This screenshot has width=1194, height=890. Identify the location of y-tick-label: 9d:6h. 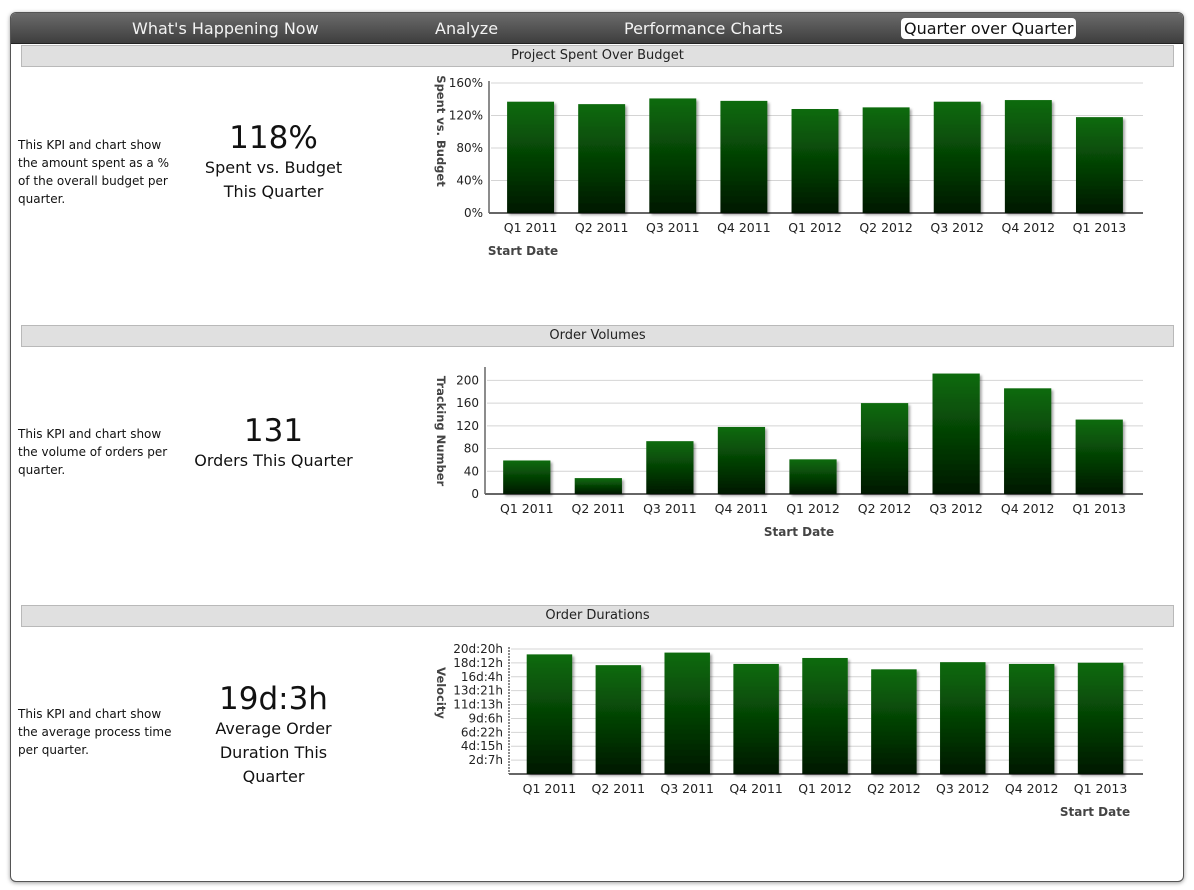
(485, 718).